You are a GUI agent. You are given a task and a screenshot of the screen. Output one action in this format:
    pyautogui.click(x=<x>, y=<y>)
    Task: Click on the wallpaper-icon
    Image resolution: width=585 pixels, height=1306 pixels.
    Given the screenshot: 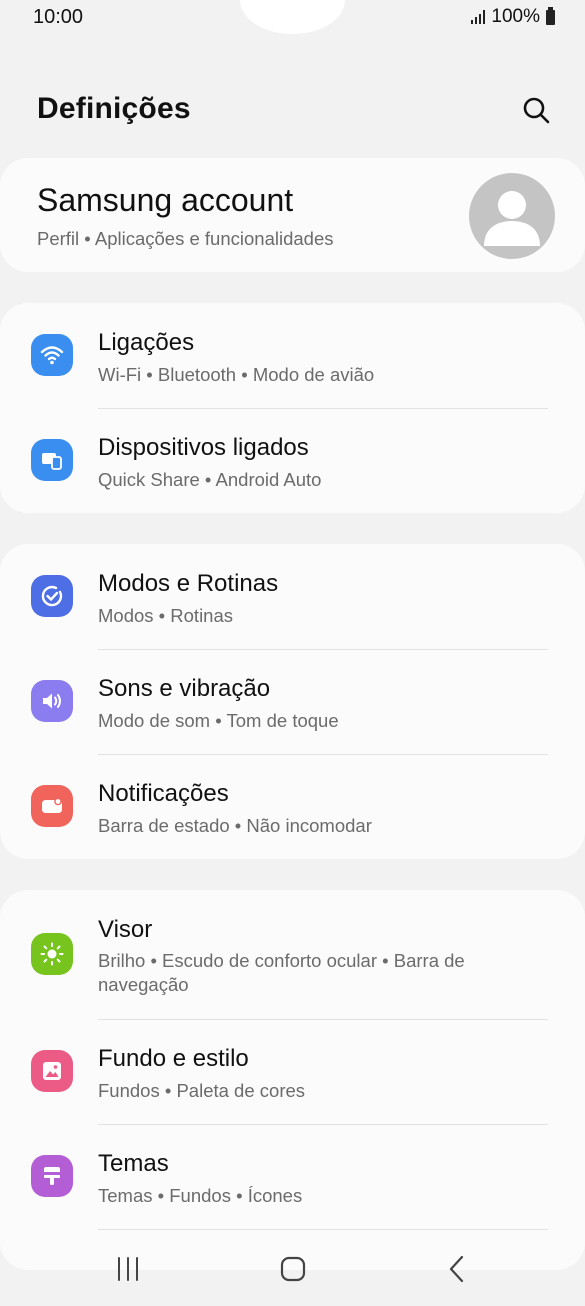 What is the action you would take?
    pyautogui.click(x=52, y=1071)
    